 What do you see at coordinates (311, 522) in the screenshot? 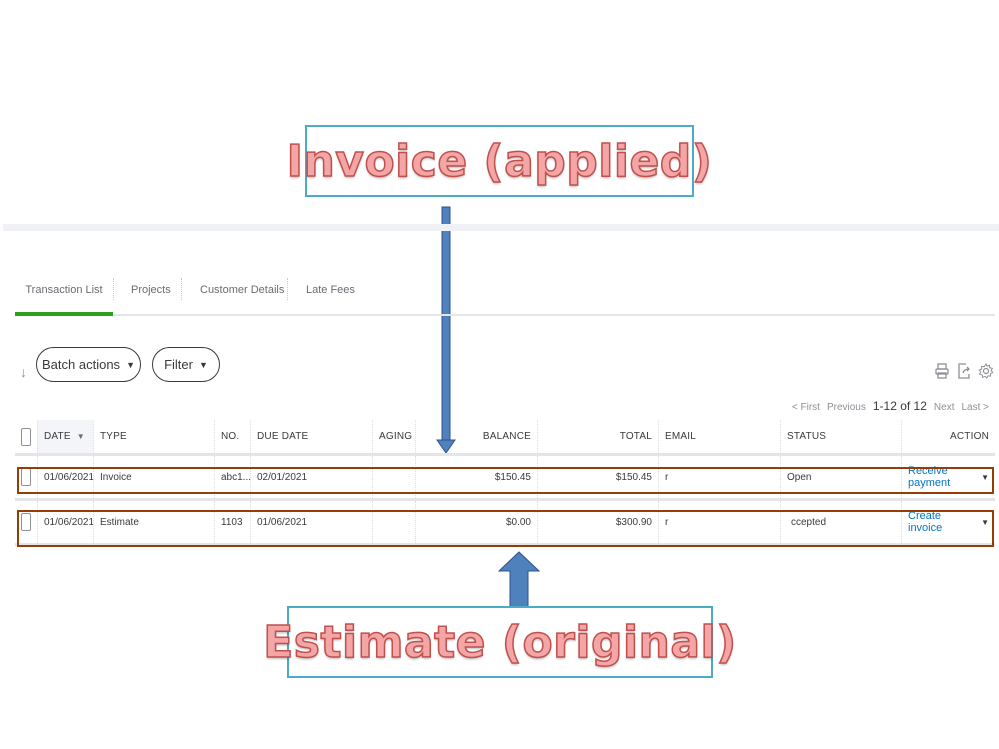
I see `cell-due-date: 01/06/2021` at bounding box center [311, 522].